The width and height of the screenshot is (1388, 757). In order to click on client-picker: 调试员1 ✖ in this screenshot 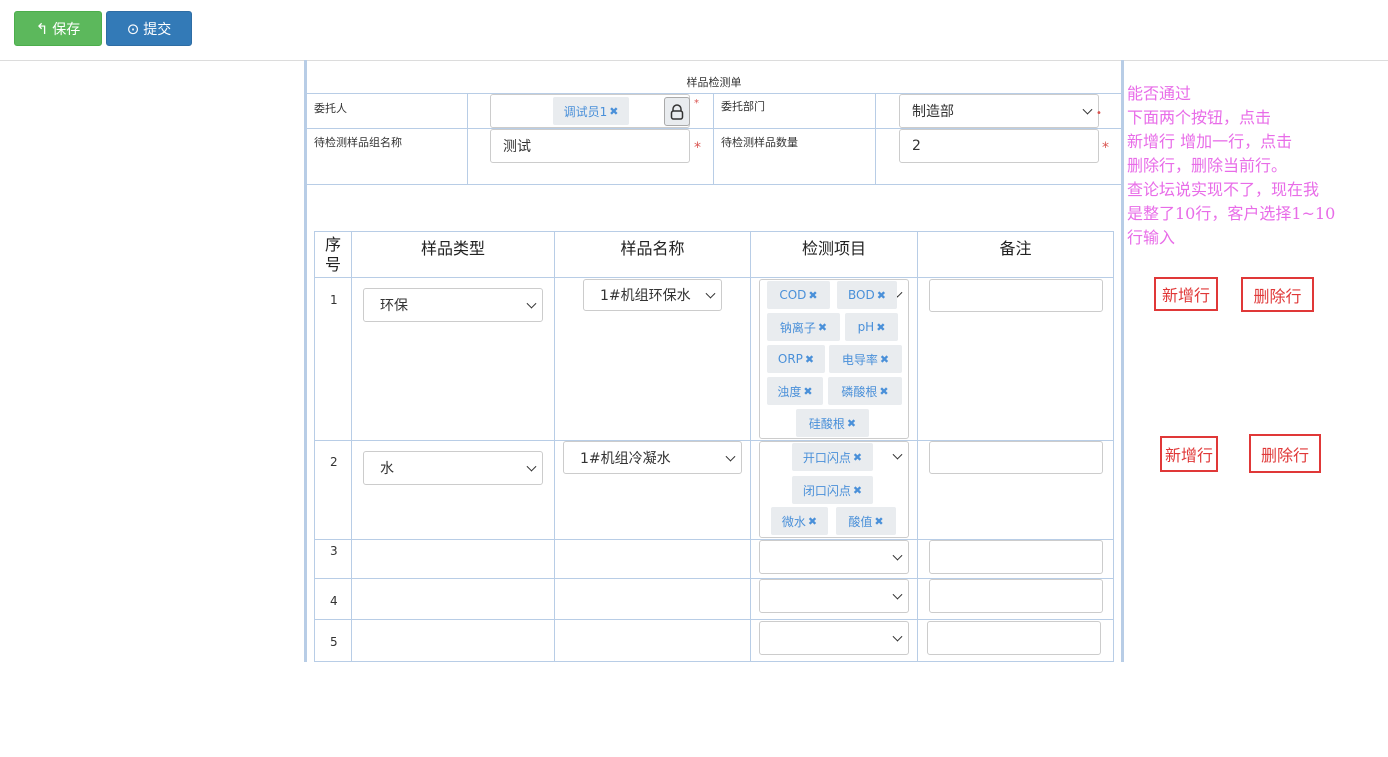, I will do `click(590, 111)`.